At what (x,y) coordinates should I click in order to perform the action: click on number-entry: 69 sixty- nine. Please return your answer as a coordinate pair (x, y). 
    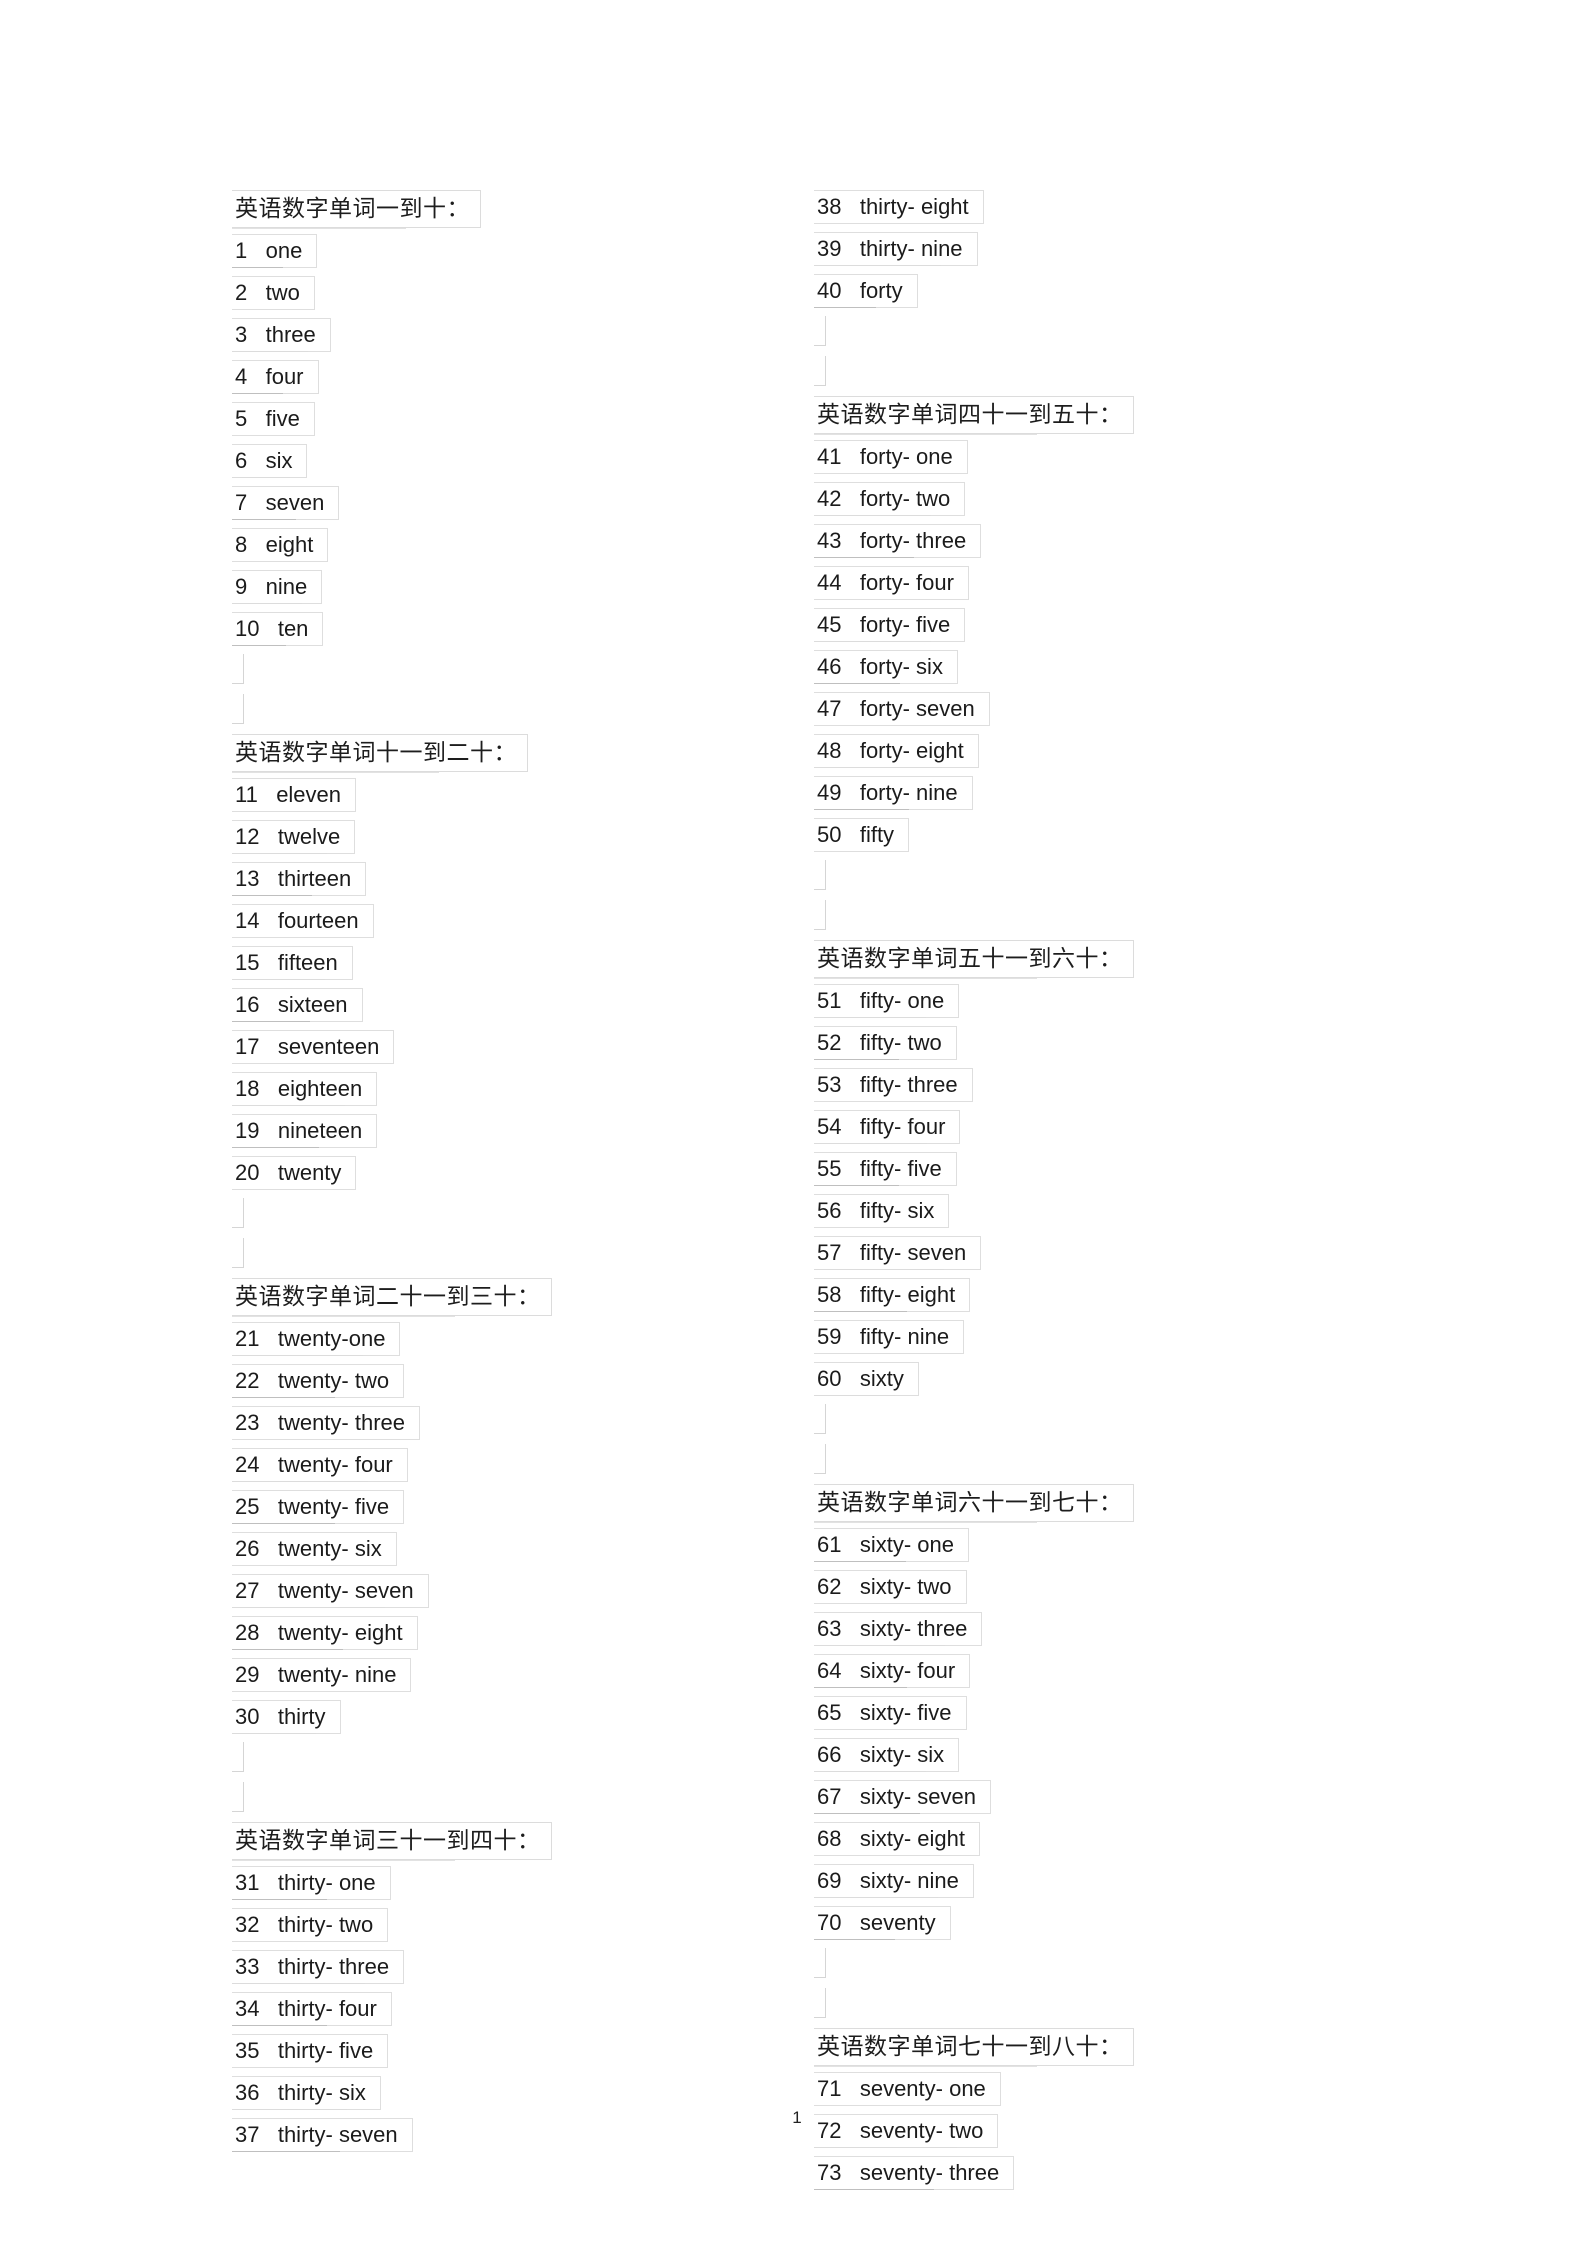
    Looking at the image, I should click on (894, 1881).